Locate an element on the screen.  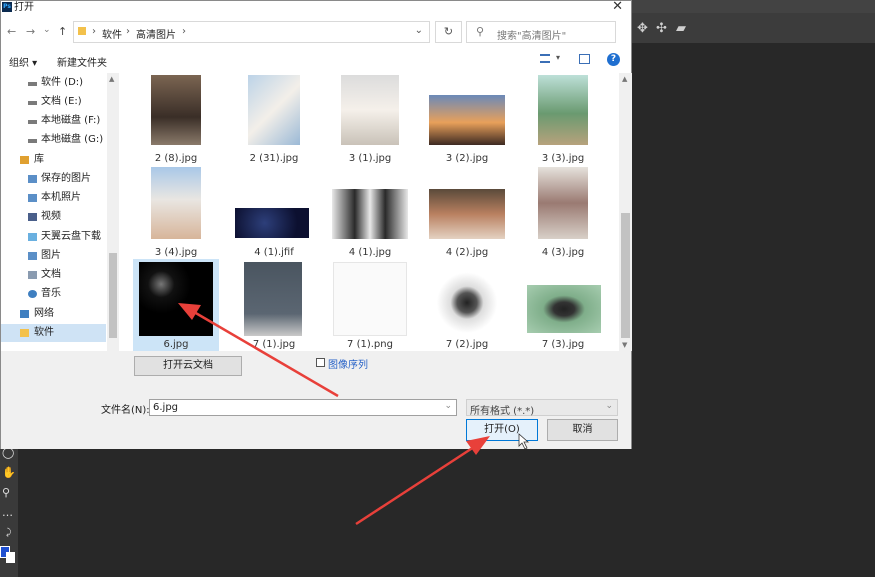
sidebar-item-saved-pictures: 保存的图片 is located at coordinates (53, 179).